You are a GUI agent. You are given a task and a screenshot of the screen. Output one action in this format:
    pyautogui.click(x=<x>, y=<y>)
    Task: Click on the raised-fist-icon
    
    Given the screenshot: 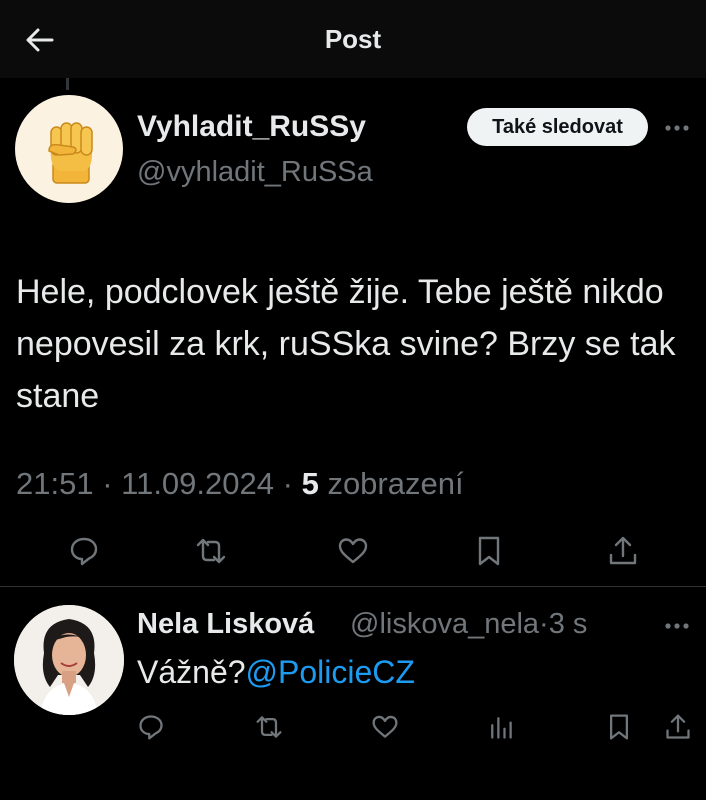 What is the action you would take?
    pyautogui.click(x=70, y=153)
    